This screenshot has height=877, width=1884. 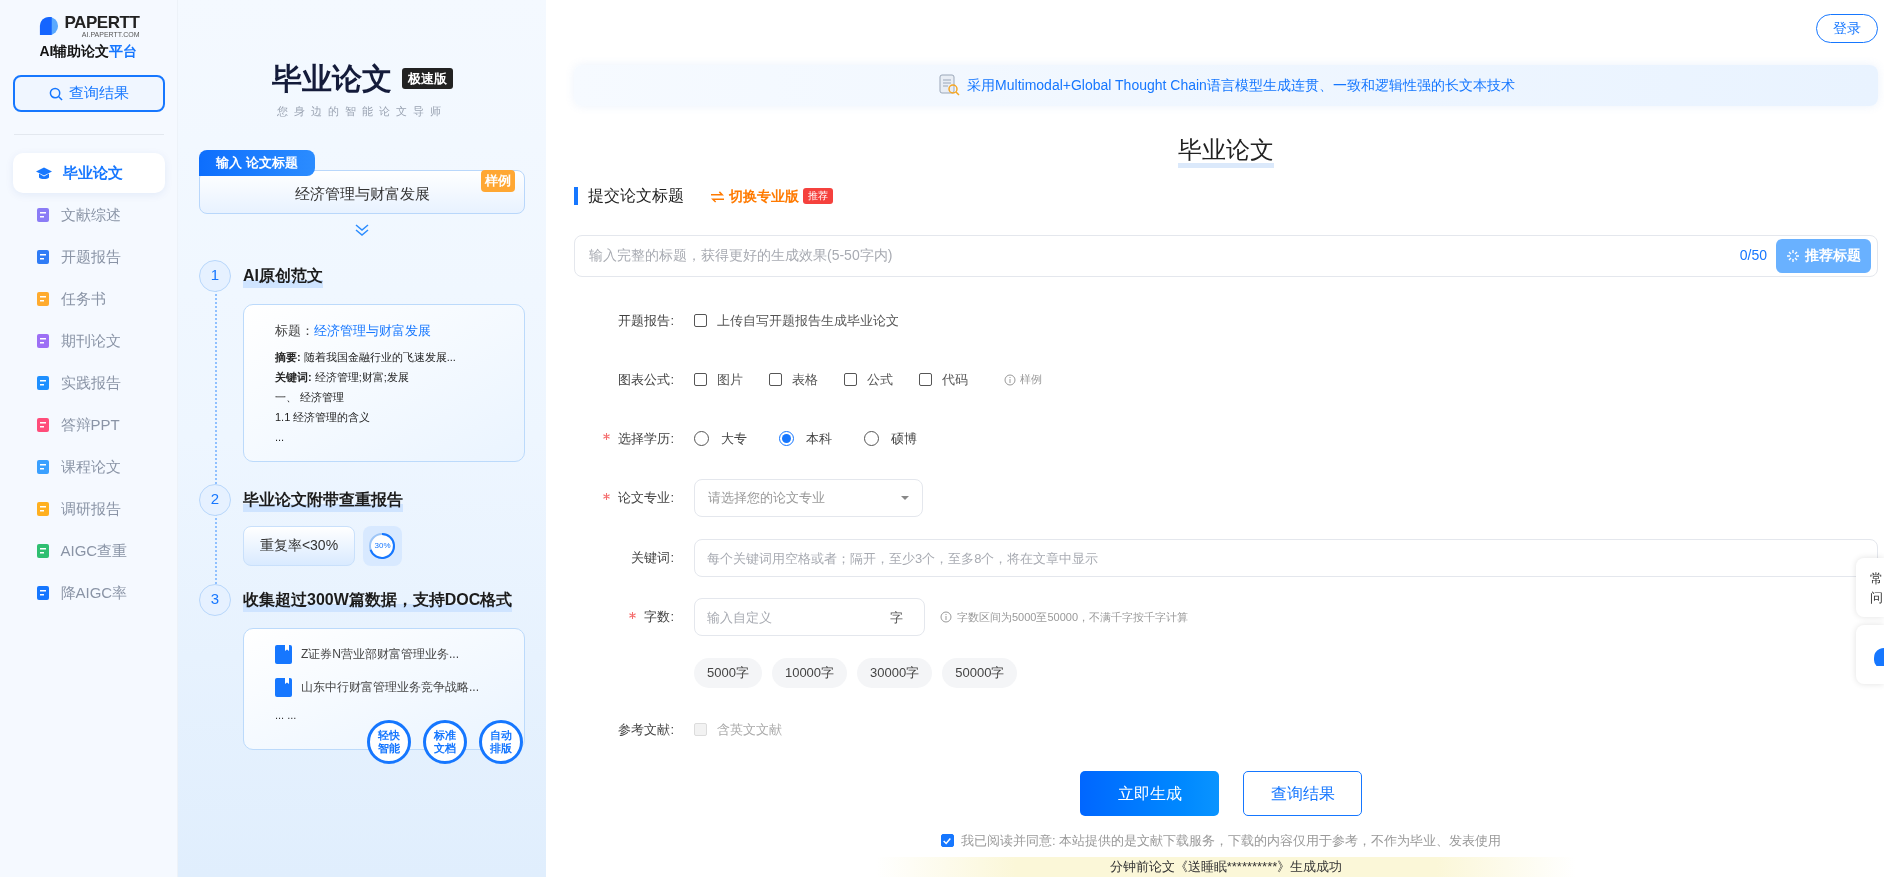 What do you see at coordinates (88, 173) in the screenshot?
I see `sidebar-item: 毕业论文` at bounding box center [88, 173].